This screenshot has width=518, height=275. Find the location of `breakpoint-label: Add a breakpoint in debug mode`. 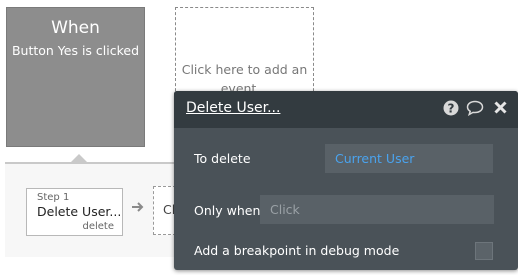

breakpoint-label: Add a breakpoint in debug mode is located at coordinates (297, 250).